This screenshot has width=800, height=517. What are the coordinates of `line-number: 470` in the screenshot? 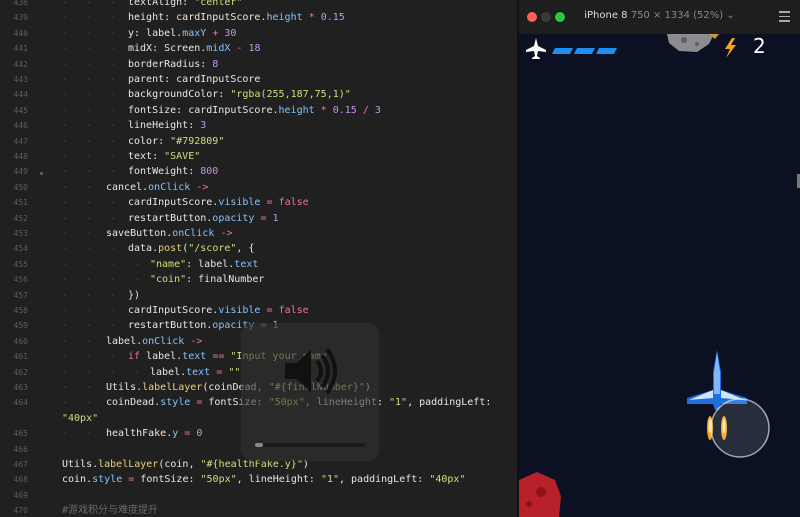 It's located at (20, 511).